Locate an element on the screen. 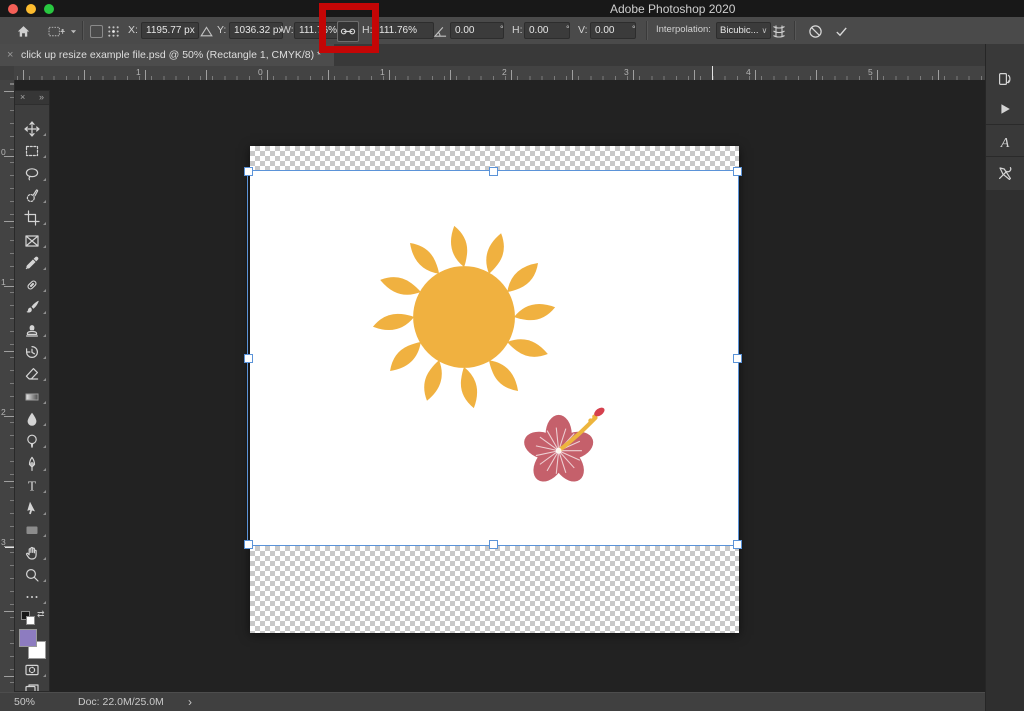  lasso-tool is located at coordinates (32, 174).